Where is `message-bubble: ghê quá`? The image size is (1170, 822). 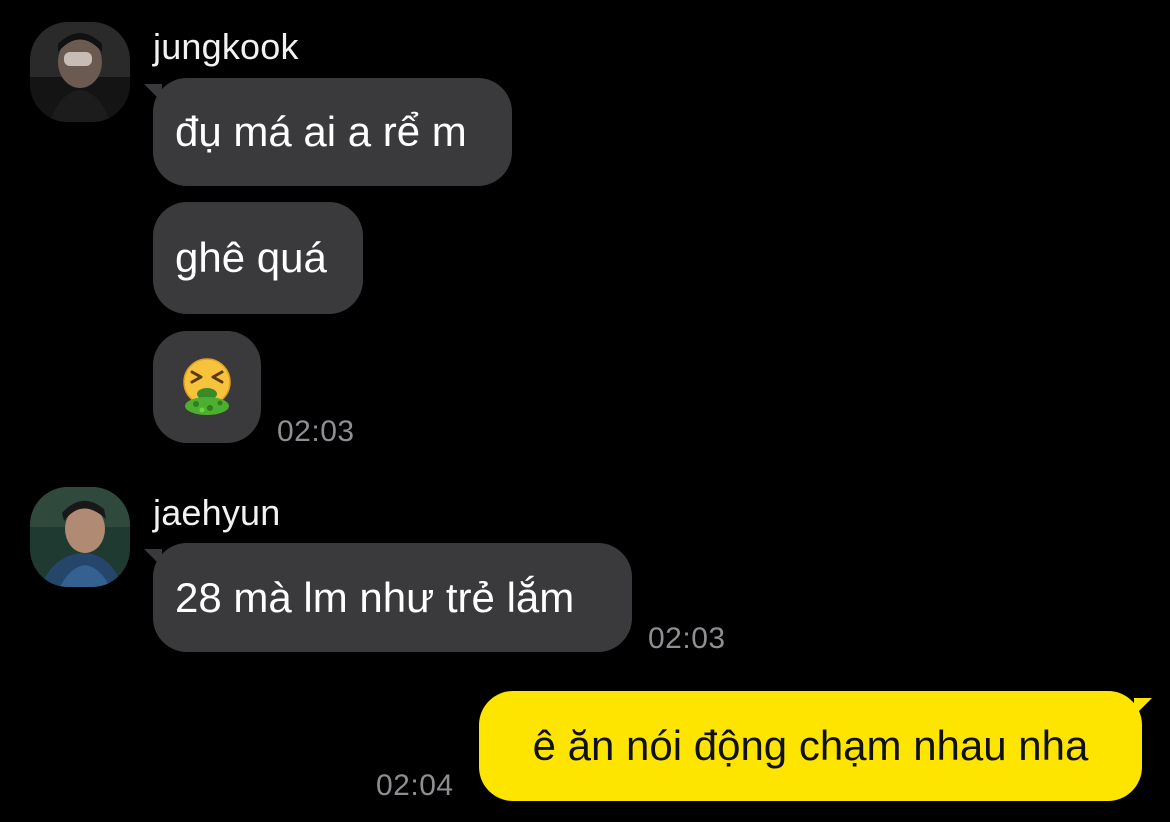 message-bubble: ghê quá is located at coordinates (258, 258).